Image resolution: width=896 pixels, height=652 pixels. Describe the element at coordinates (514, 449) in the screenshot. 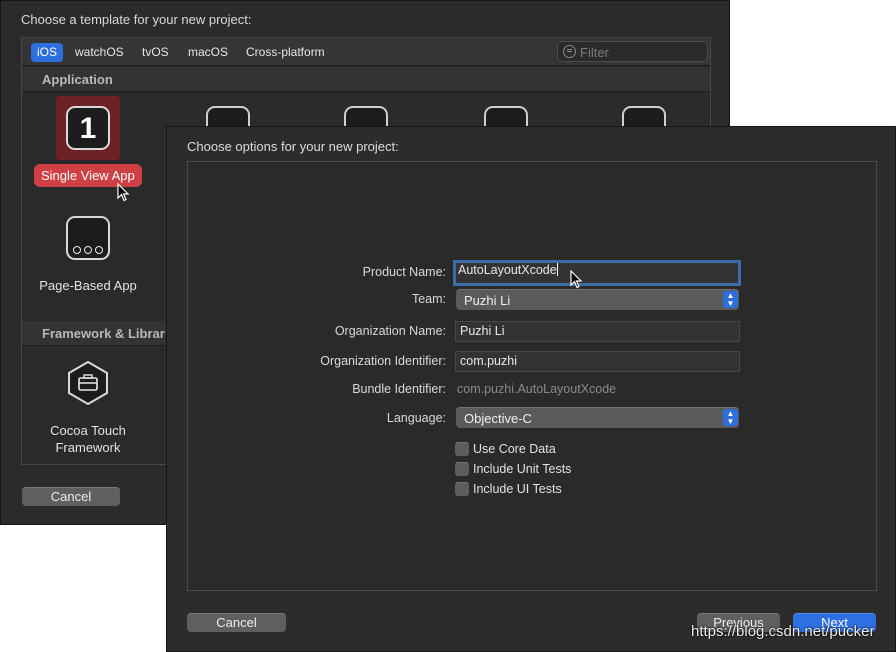

I see `use-core-data-label: Use Core Data` at that location.